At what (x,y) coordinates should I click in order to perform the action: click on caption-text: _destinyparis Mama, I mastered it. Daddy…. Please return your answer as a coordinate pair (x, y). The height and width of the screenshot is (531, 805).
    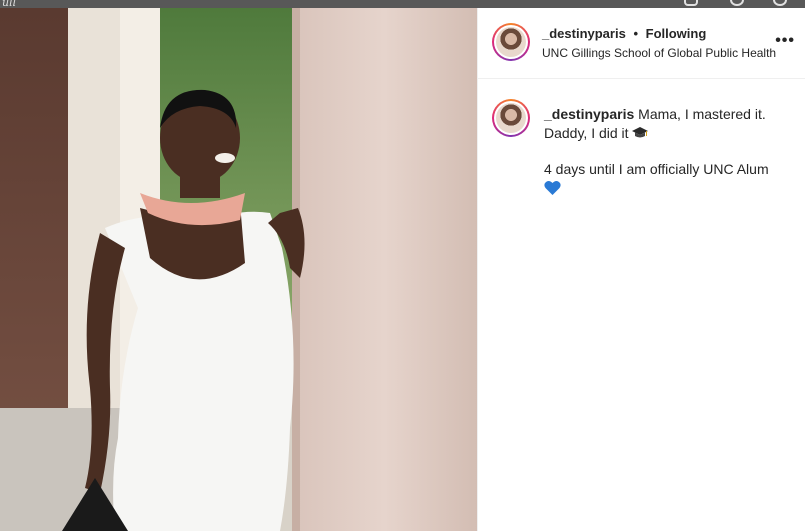
    Looking at the image, I should click on (669, 151).